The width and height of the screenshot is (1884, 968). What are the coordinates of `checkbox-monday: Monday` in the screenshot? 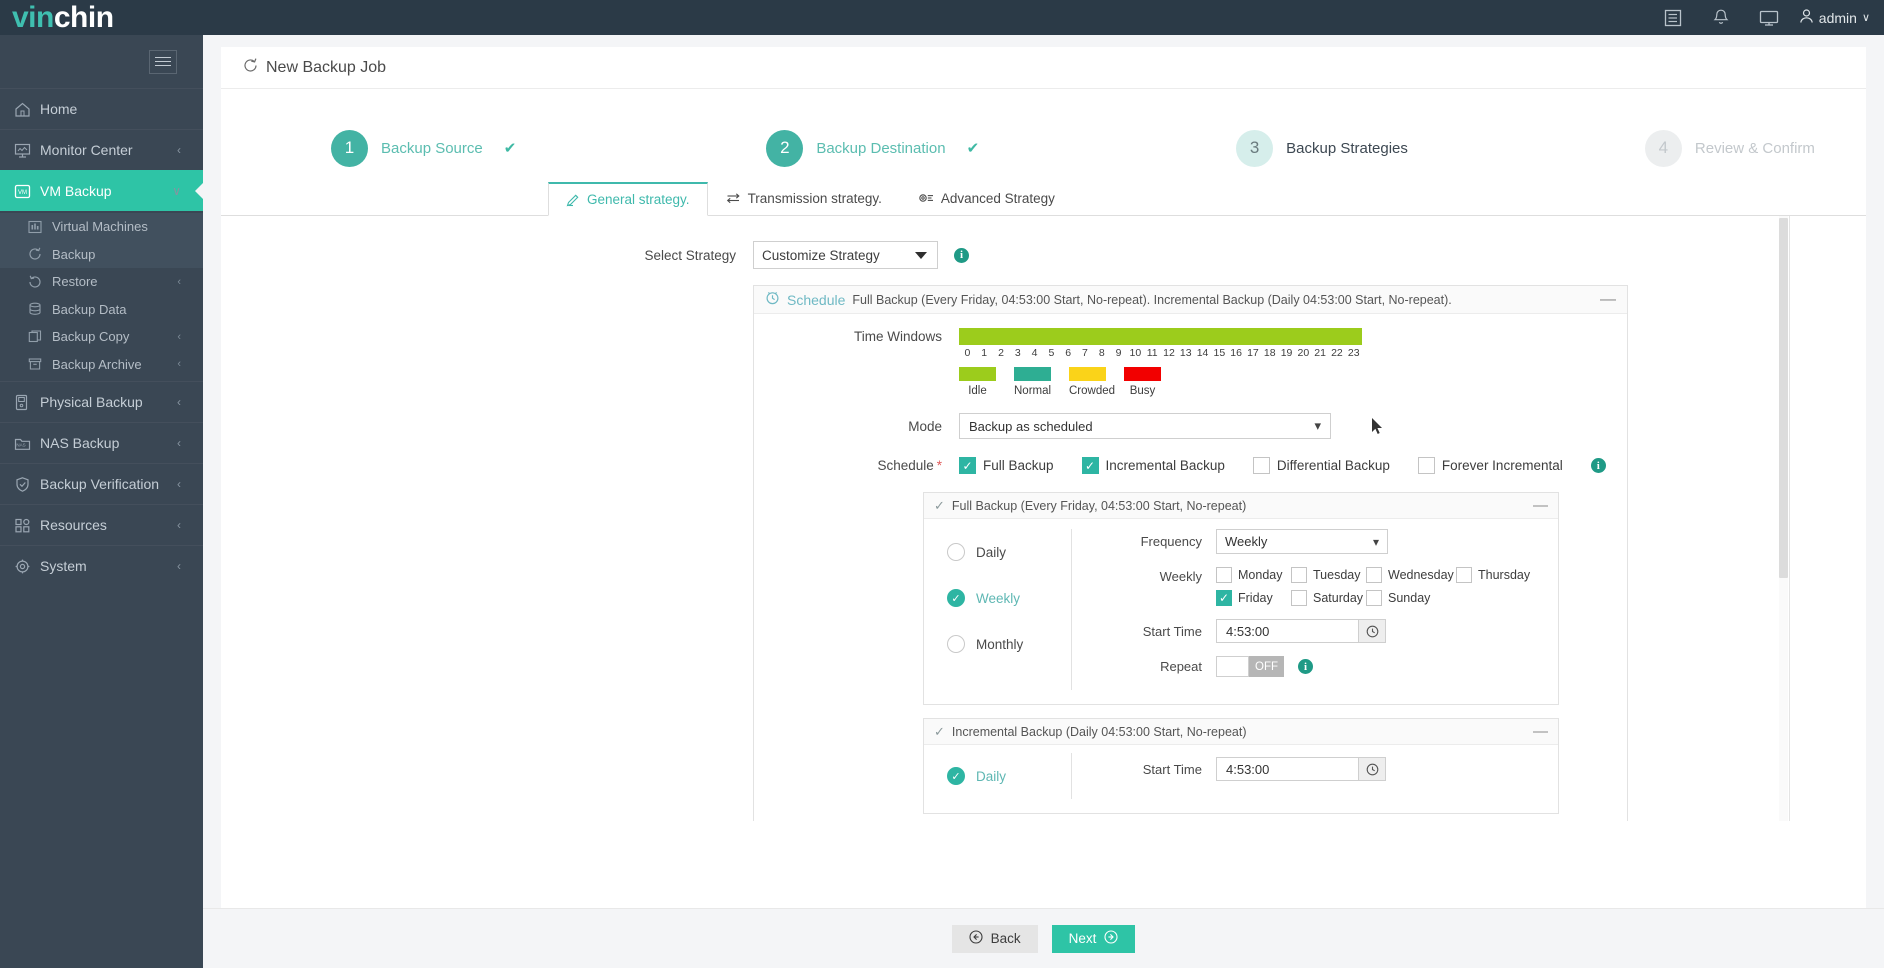 It's located at (1253, 575).